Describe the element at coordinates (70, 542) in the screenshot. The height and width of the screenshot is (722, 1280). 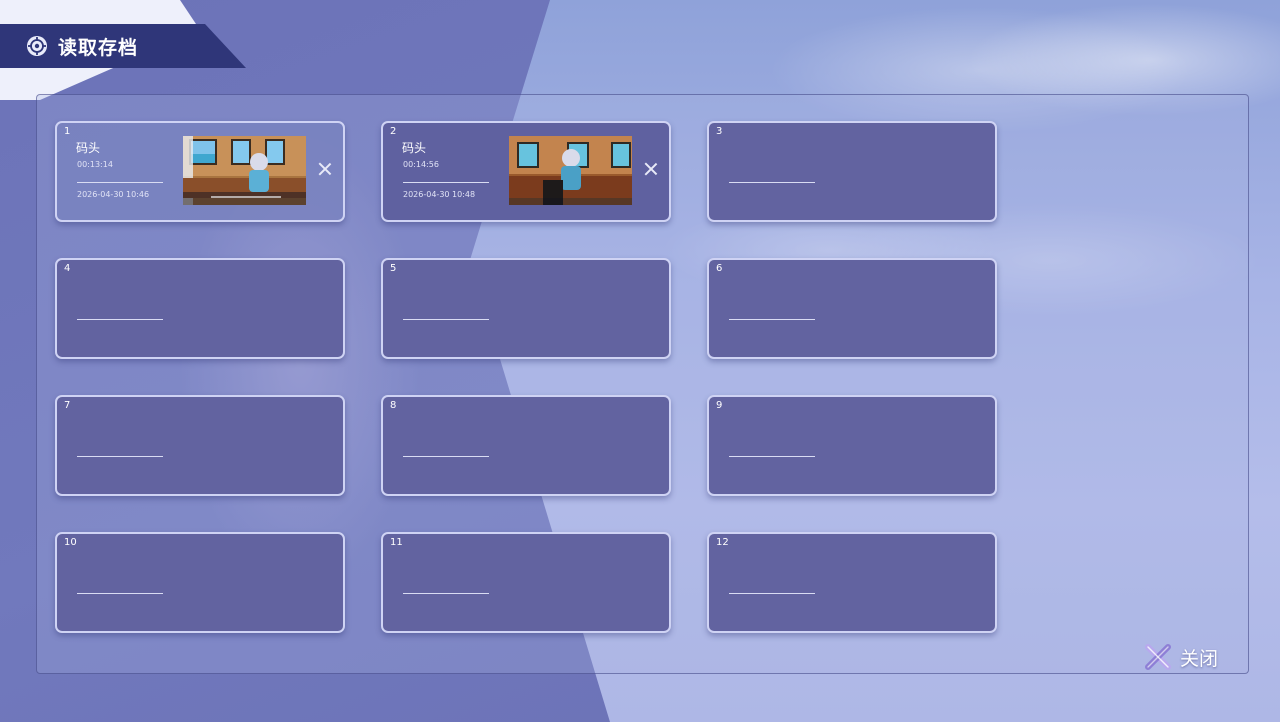
I see `slot-number: 10` at that location.